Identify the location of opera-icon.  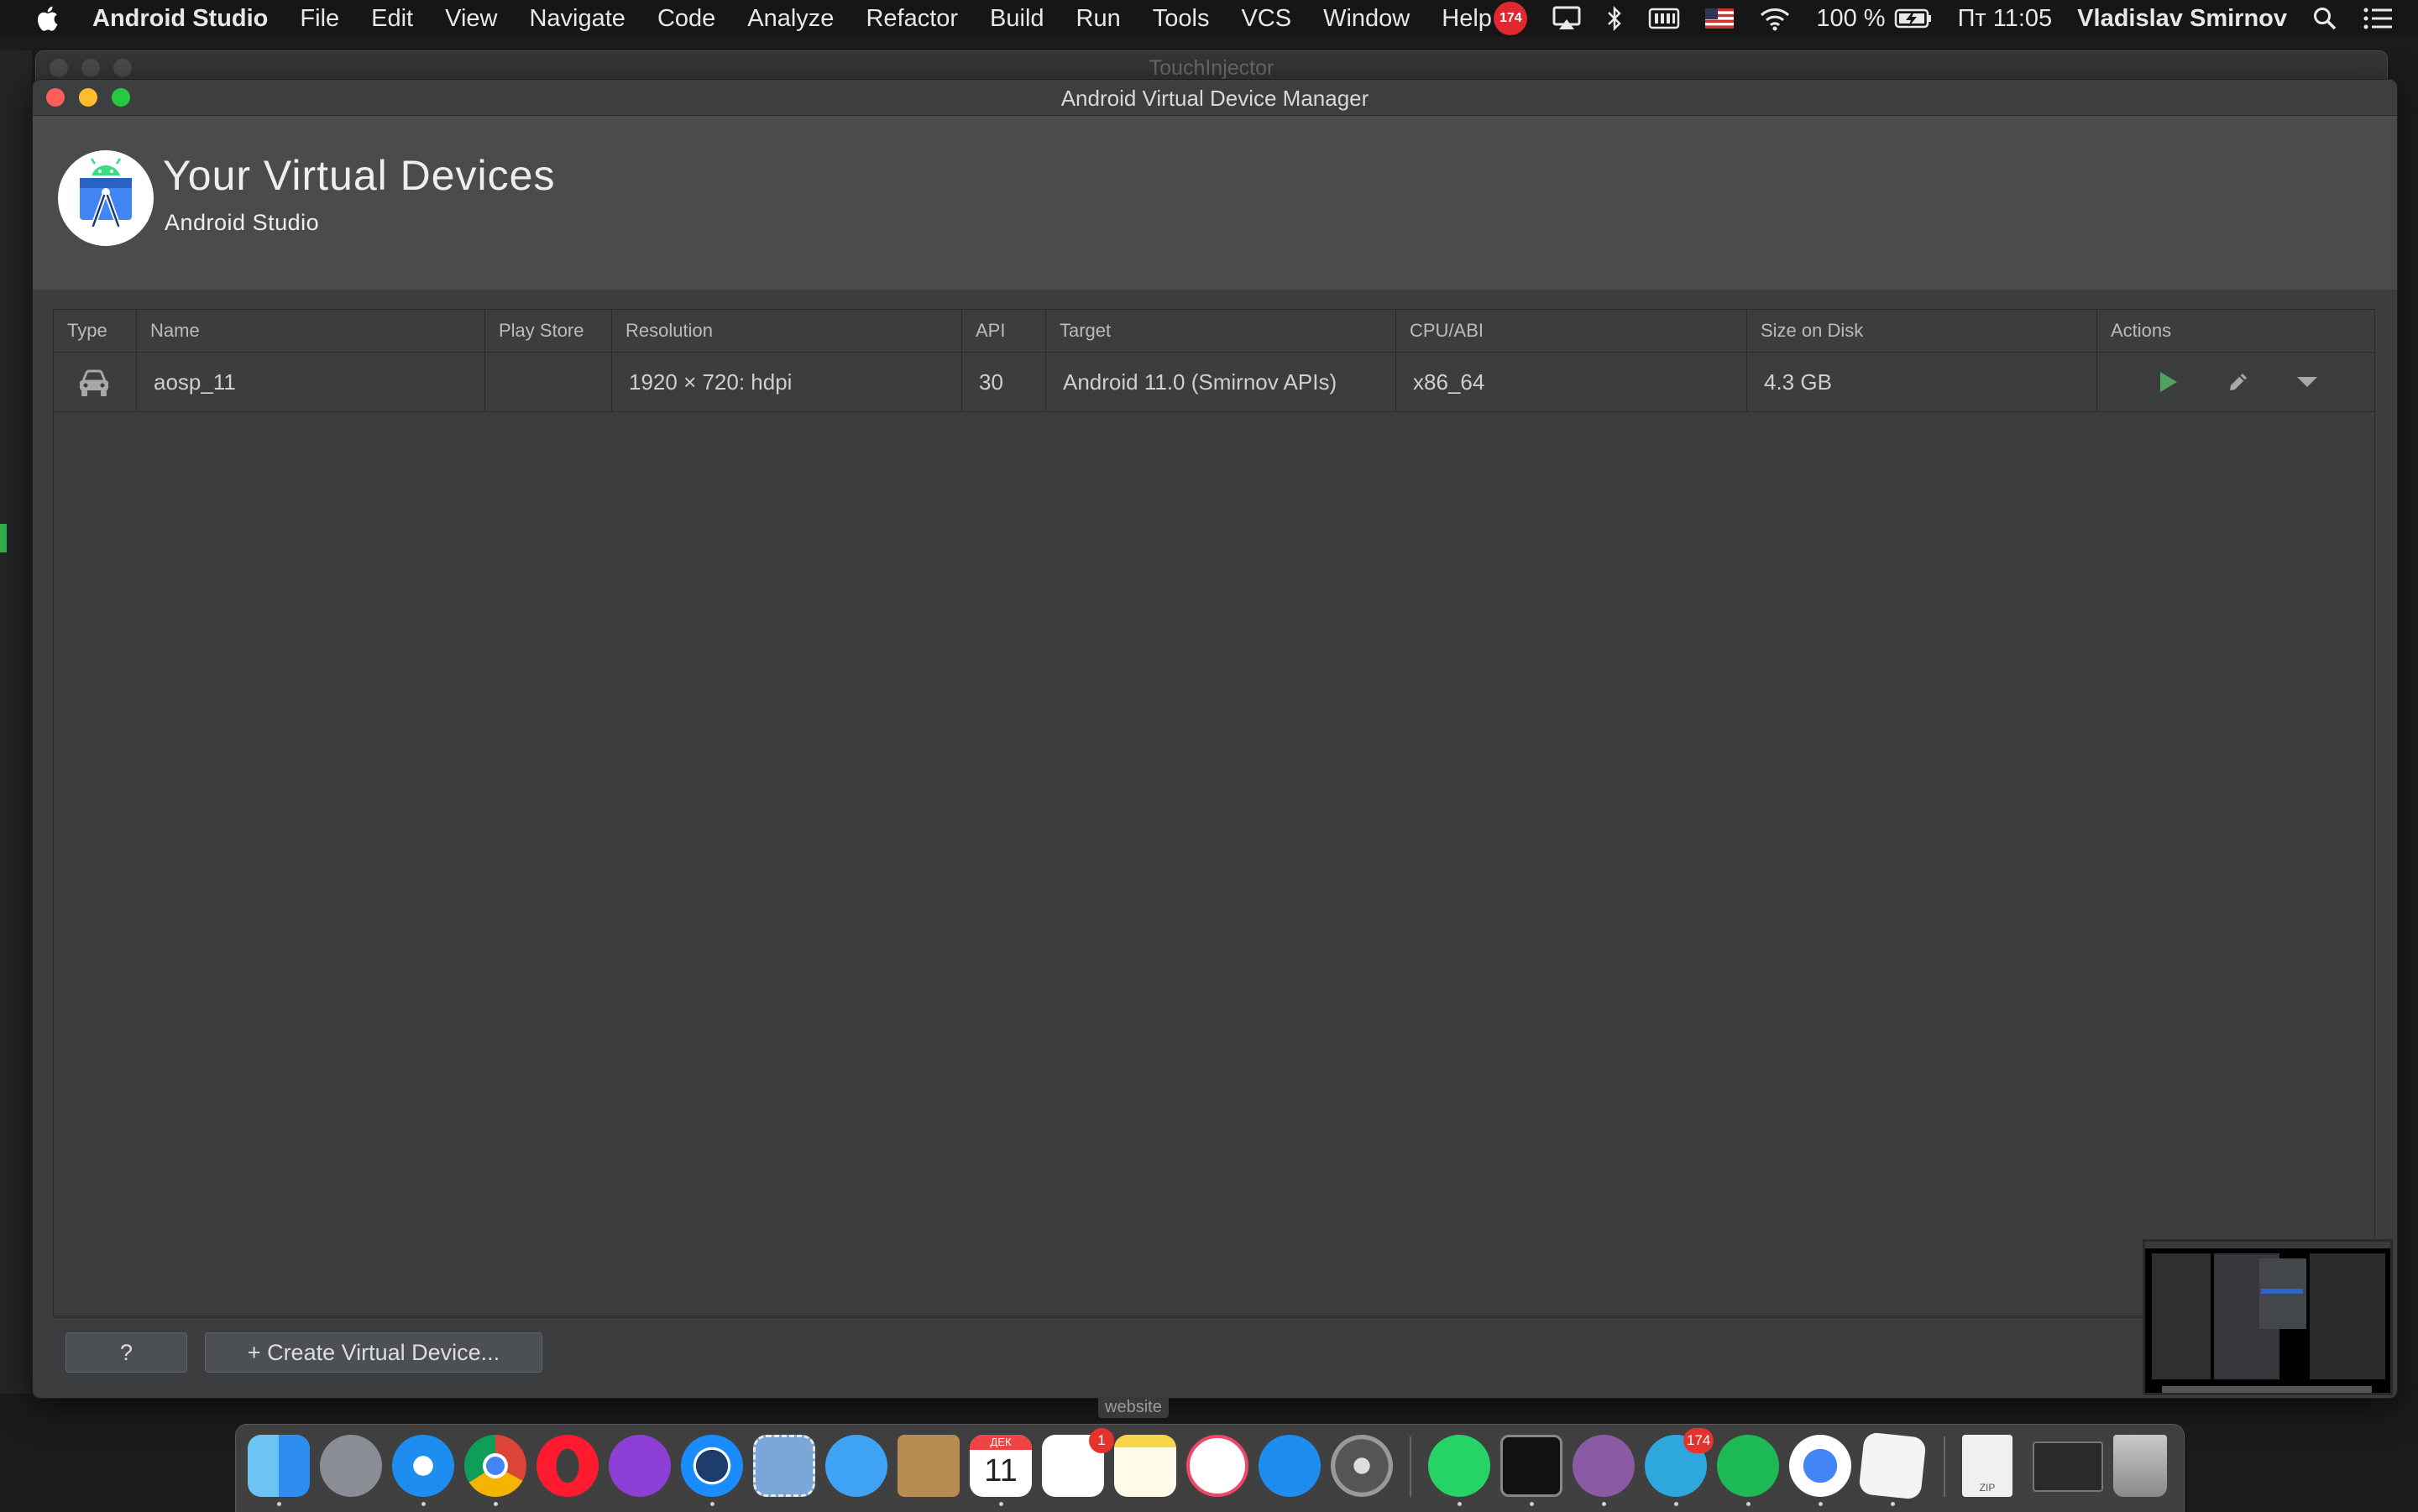
(567, 1466).